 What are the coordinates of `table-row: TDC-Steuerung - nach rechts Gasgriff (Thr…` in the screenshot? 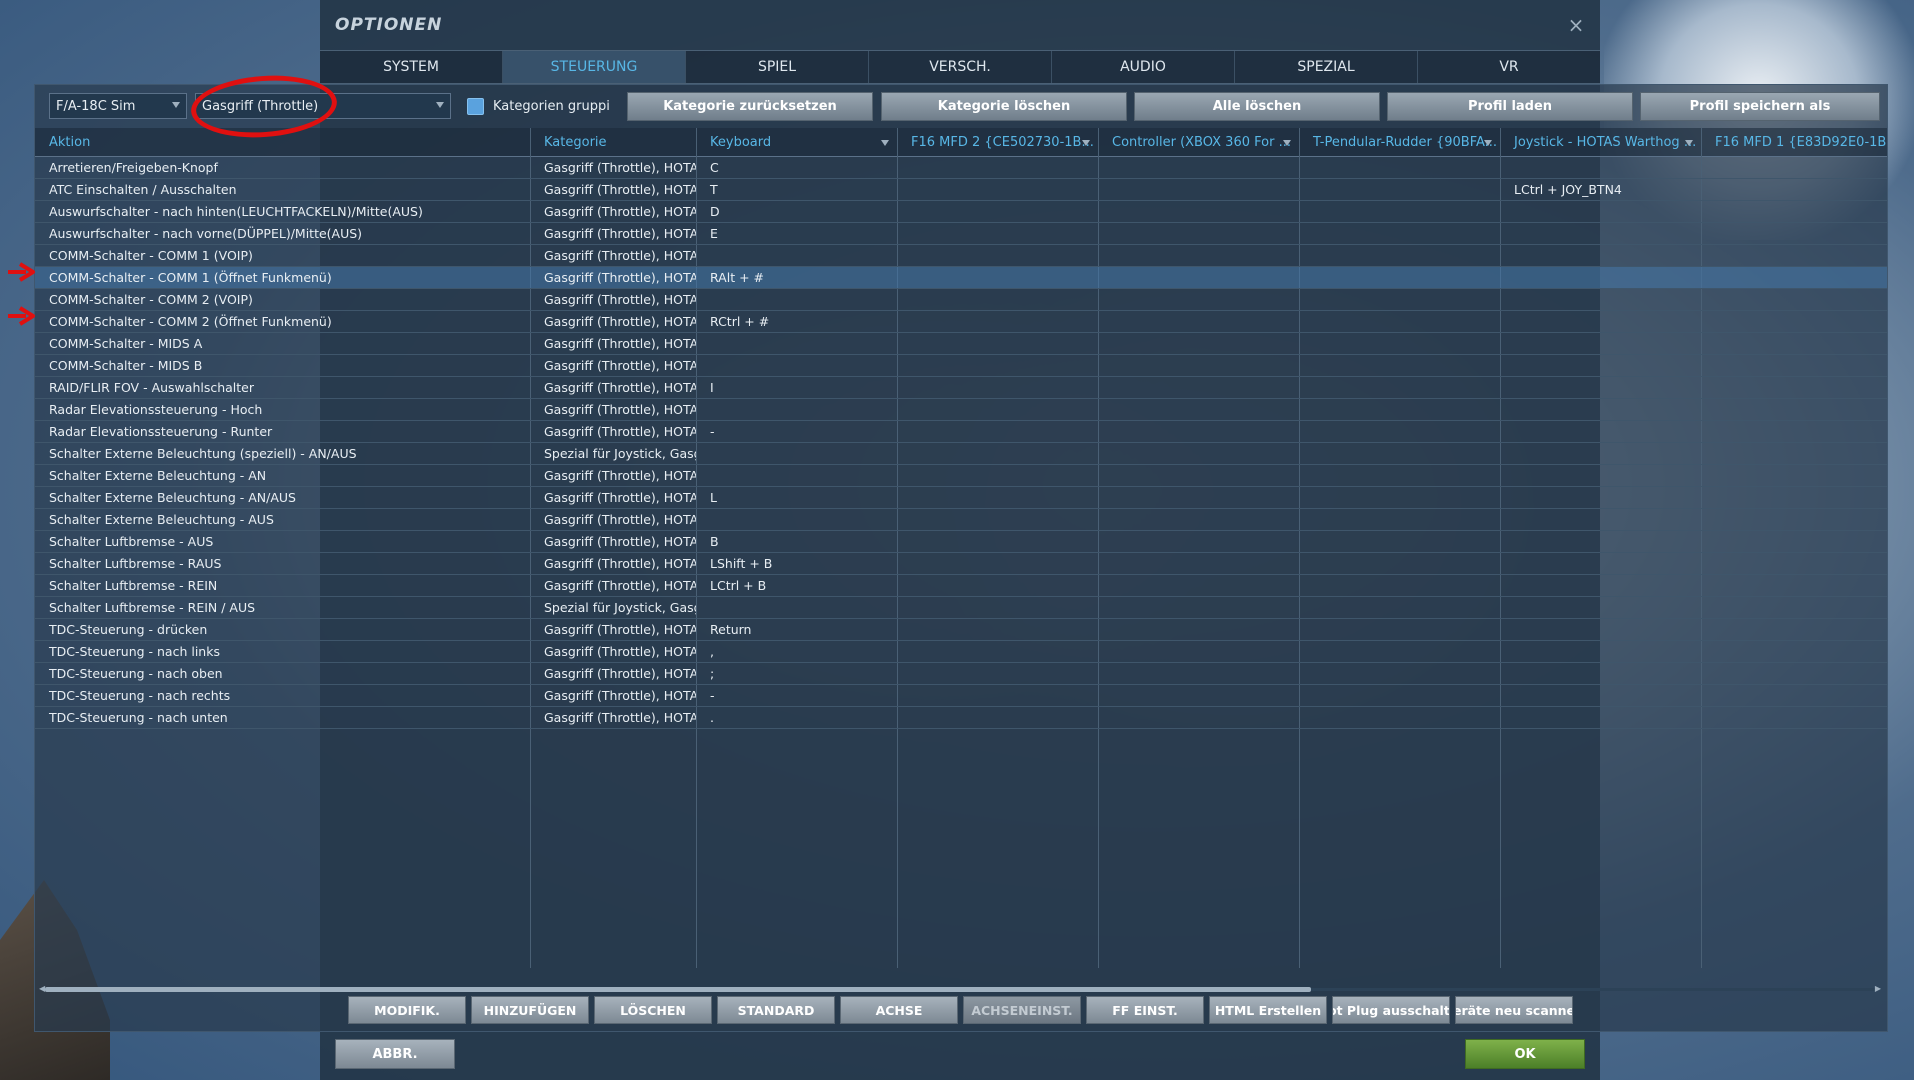 It's located at (961, 696).